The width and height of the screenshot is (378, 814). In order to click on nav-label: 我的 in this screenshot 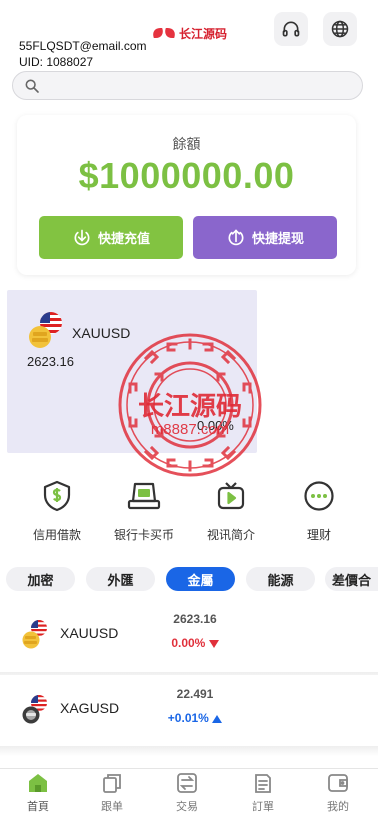, I will do `click(338, 807)`.